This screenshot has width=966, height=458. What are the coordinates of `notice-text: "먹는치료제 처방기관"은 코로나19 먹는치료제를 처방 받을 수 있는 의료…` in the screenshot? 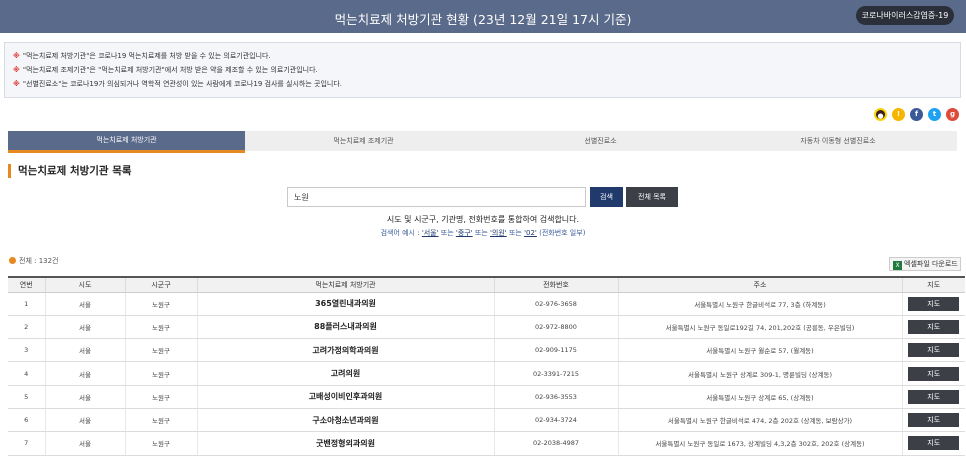 It's located at (146, 56).